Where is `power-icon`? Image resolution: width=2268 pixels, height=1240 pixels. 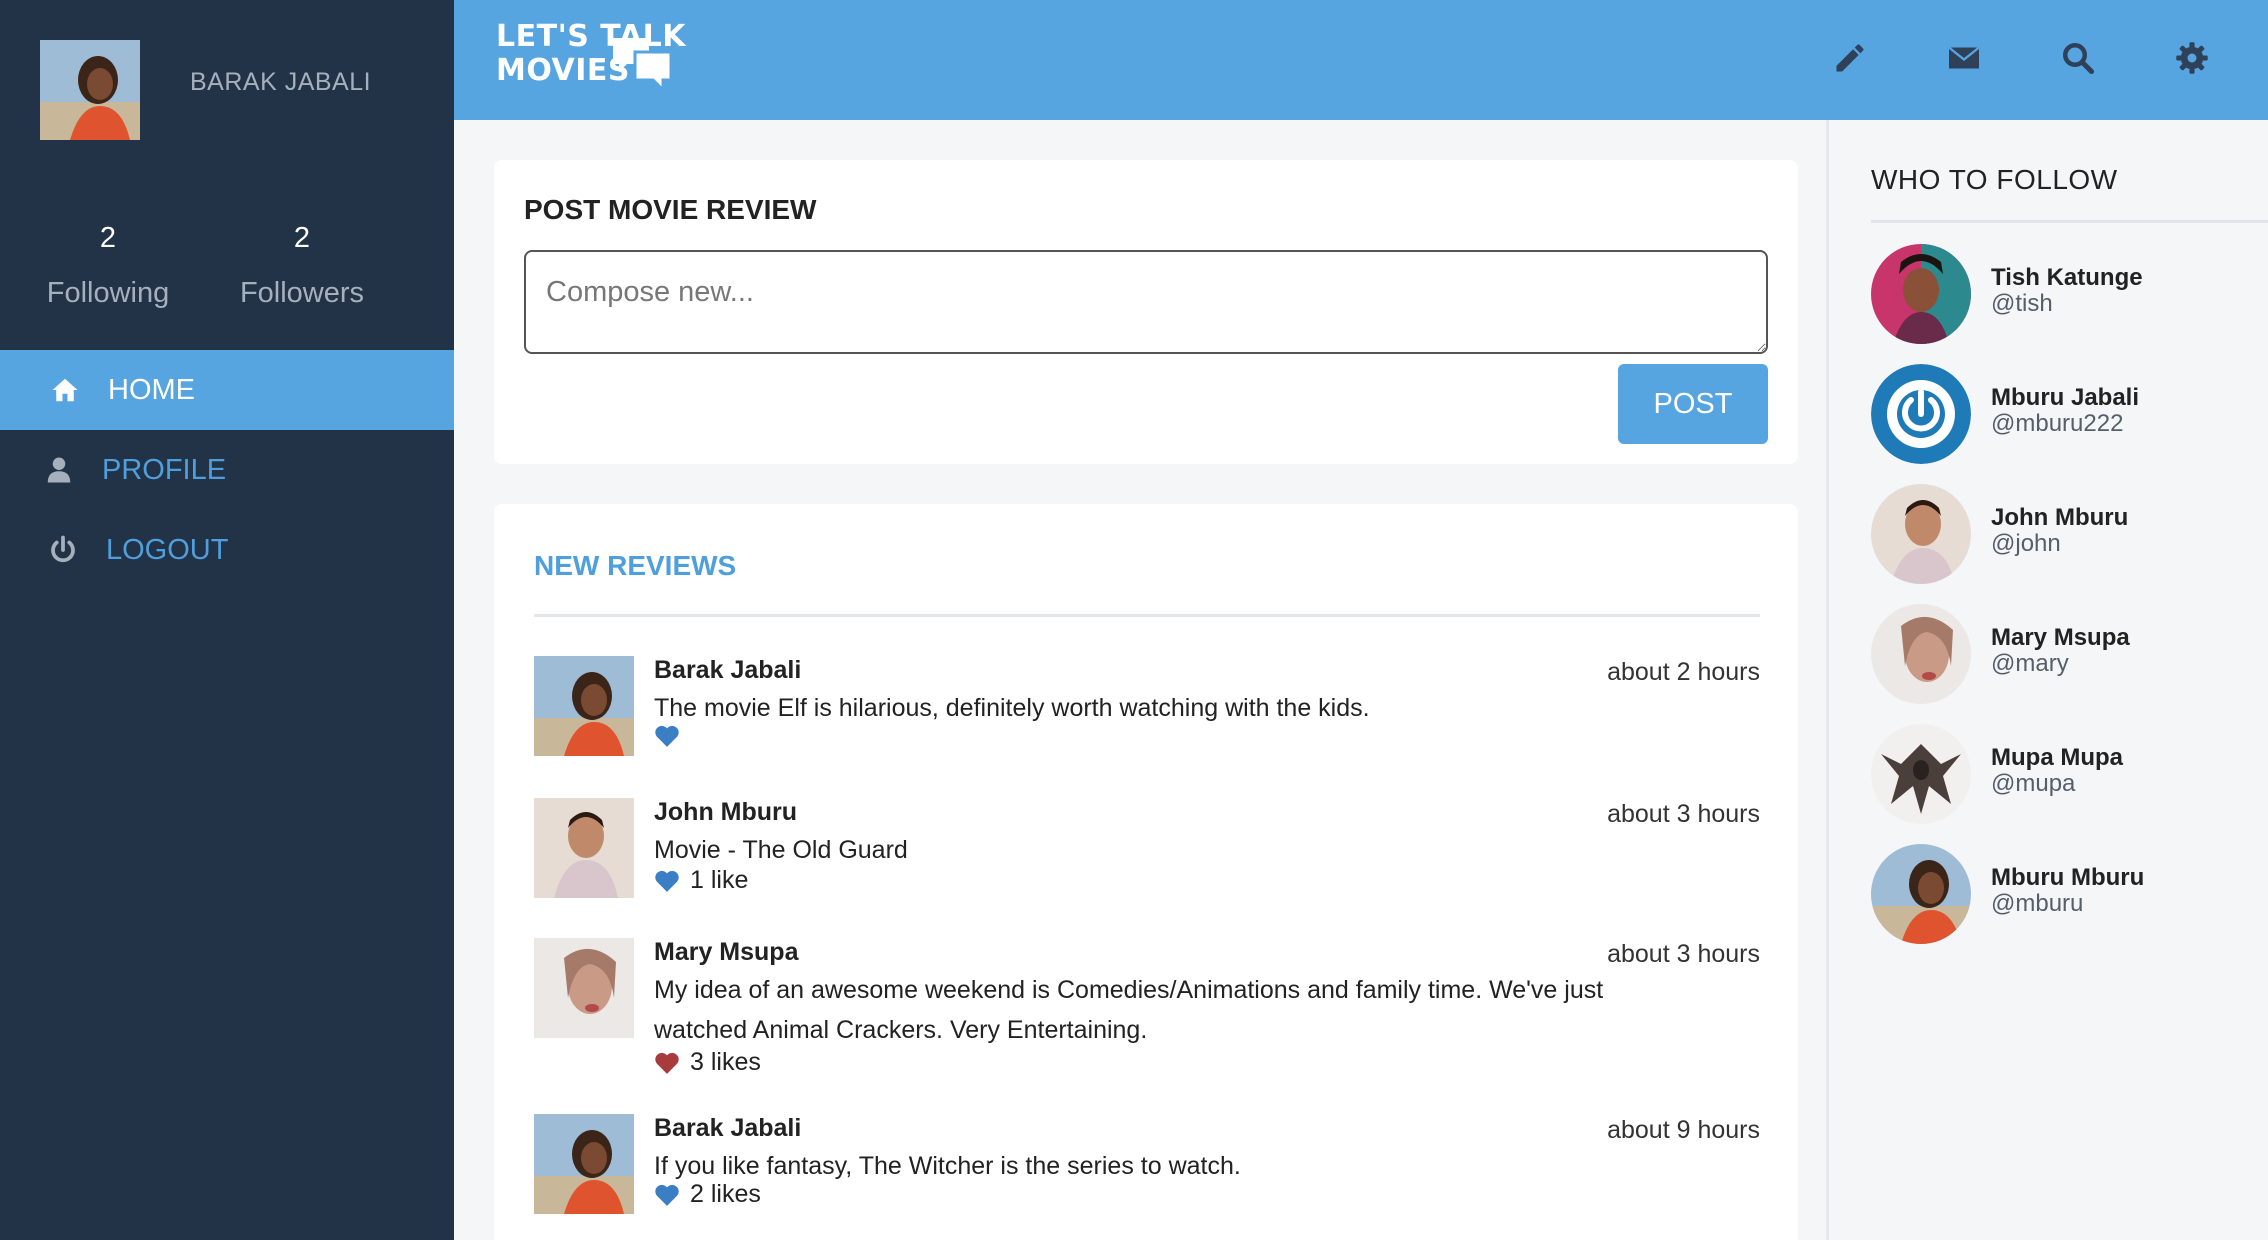 power-icon is located at coordinates (63, 550).